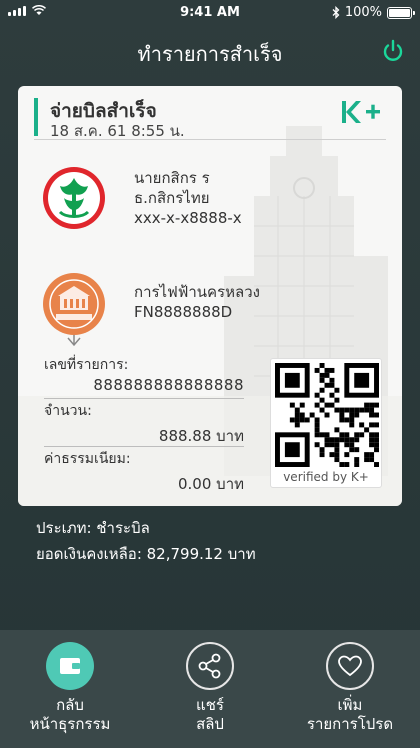 This screenshot has width=420, height=748. I want to click on remaining-balance: ยอดเงินคงเหลือ: 82,799.12 บาท, so click(146, 554).